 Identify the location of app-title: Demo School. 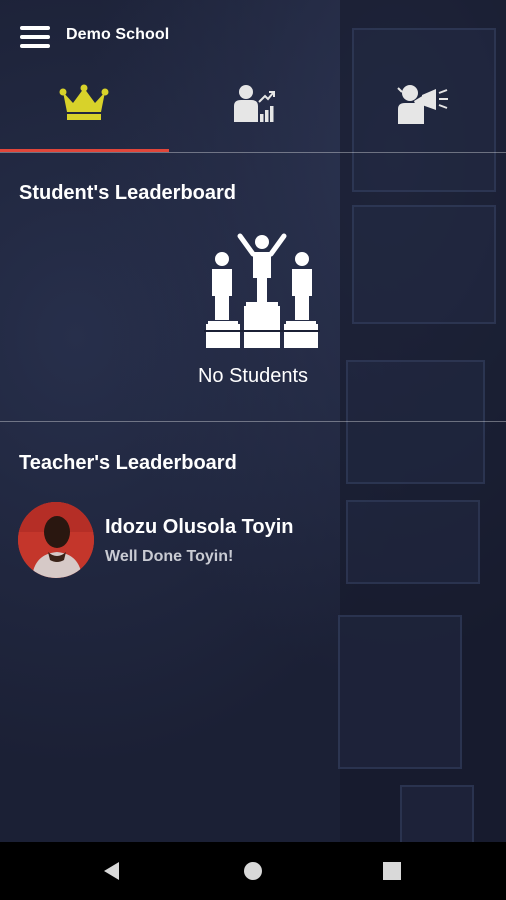
(118, 34).